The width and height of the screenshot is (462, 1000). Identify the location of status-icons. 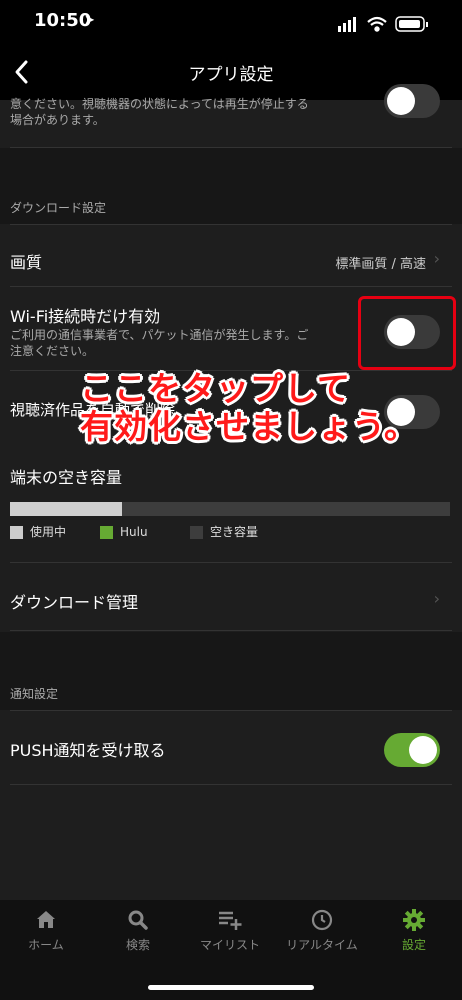
(387, 24).